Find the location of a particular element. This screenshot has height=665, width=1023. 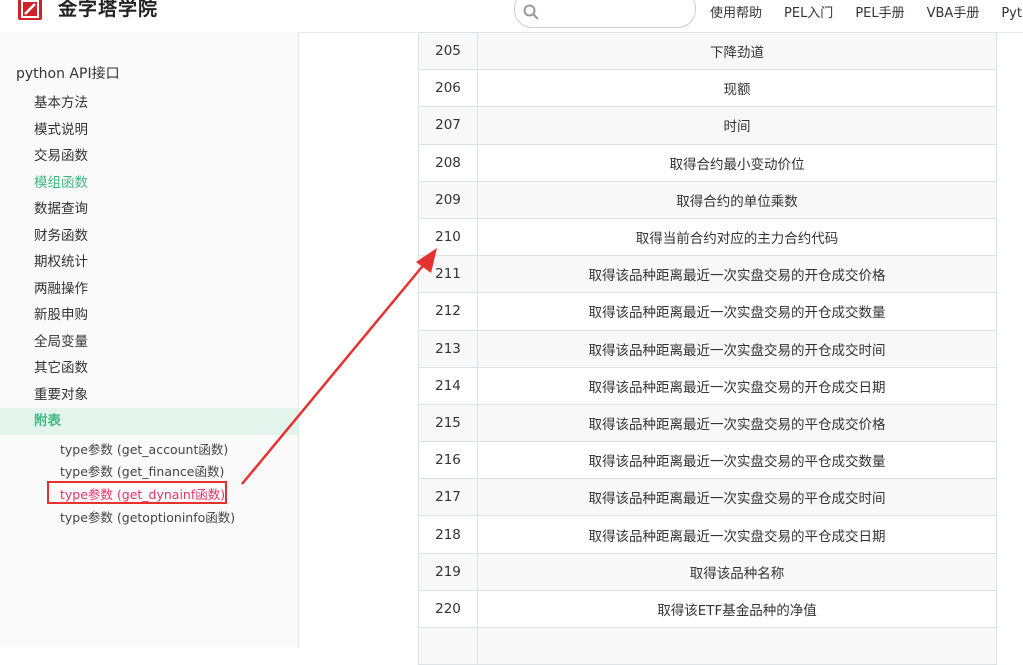

table-cell-number: 218 is located at coordinates (448, 534).